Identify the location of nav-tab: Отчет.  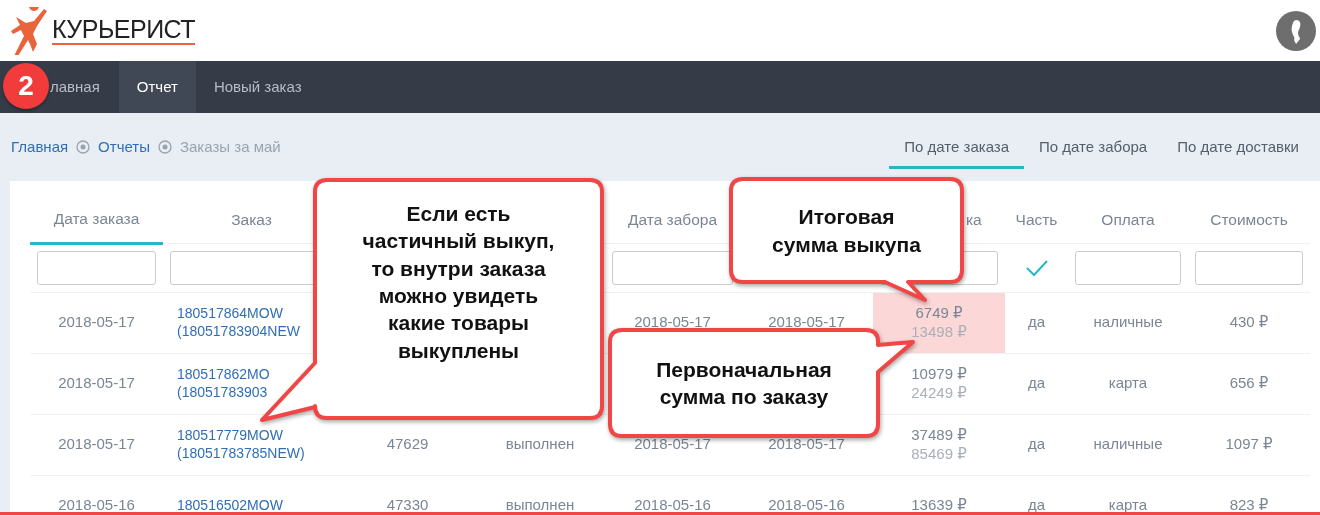
(157, 87).